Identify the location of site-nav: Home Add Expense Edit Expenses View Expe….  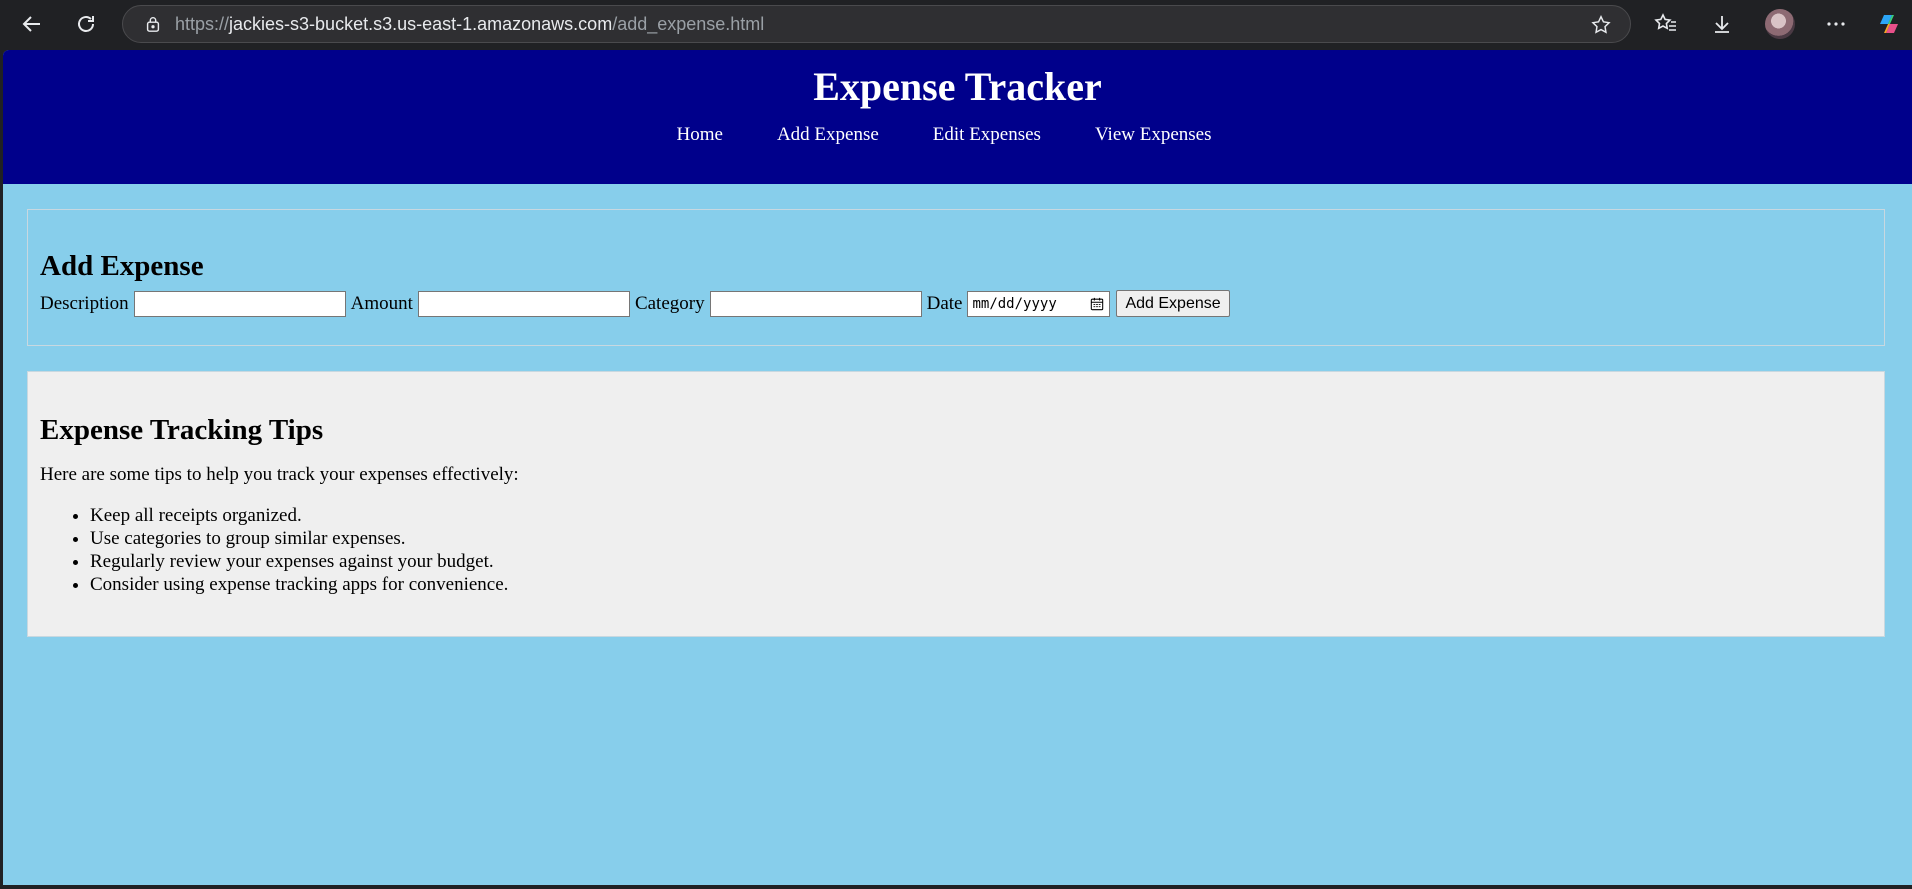
(957, 135).